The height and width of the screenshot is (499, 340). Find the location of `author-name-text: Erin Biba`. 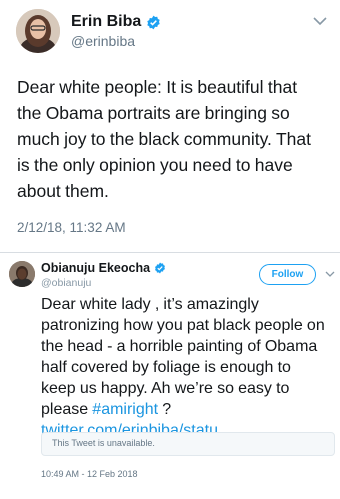

author-name-text: Erin Biba is located at coordinates (106, 21).